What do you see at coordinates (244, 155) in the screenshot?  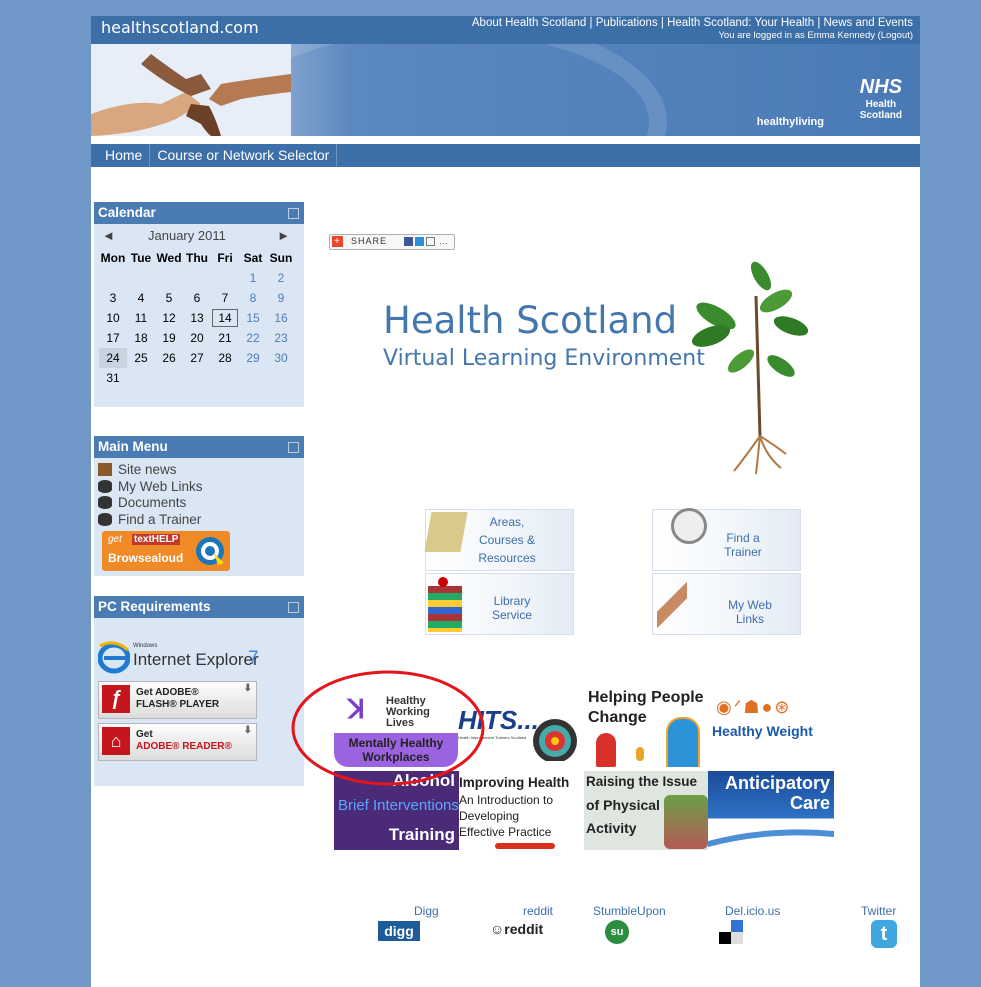 I see `nav-course-selector: Course or Network Selector` at bounding box center [244, 155].